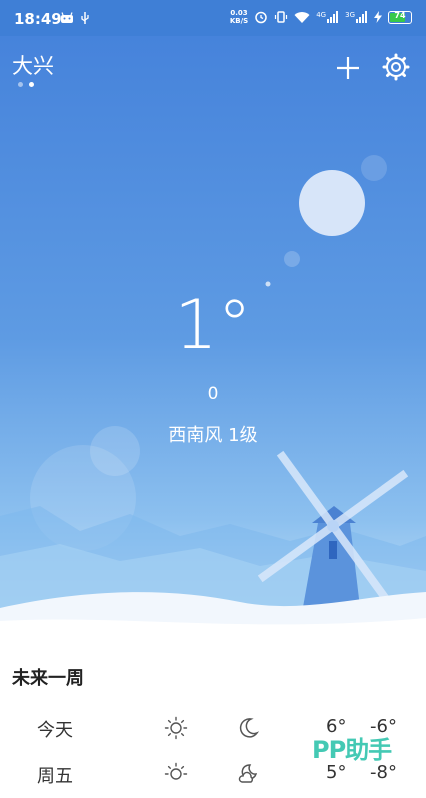  I want to click on page-indicator, so click(26, 84).